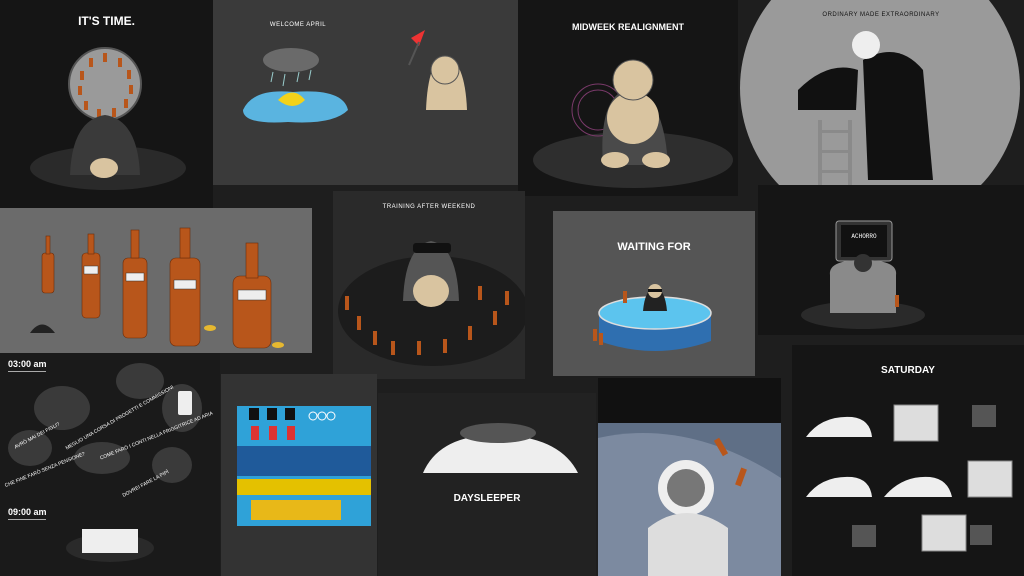  I want to click on beer-bottles, so click(157, 288).